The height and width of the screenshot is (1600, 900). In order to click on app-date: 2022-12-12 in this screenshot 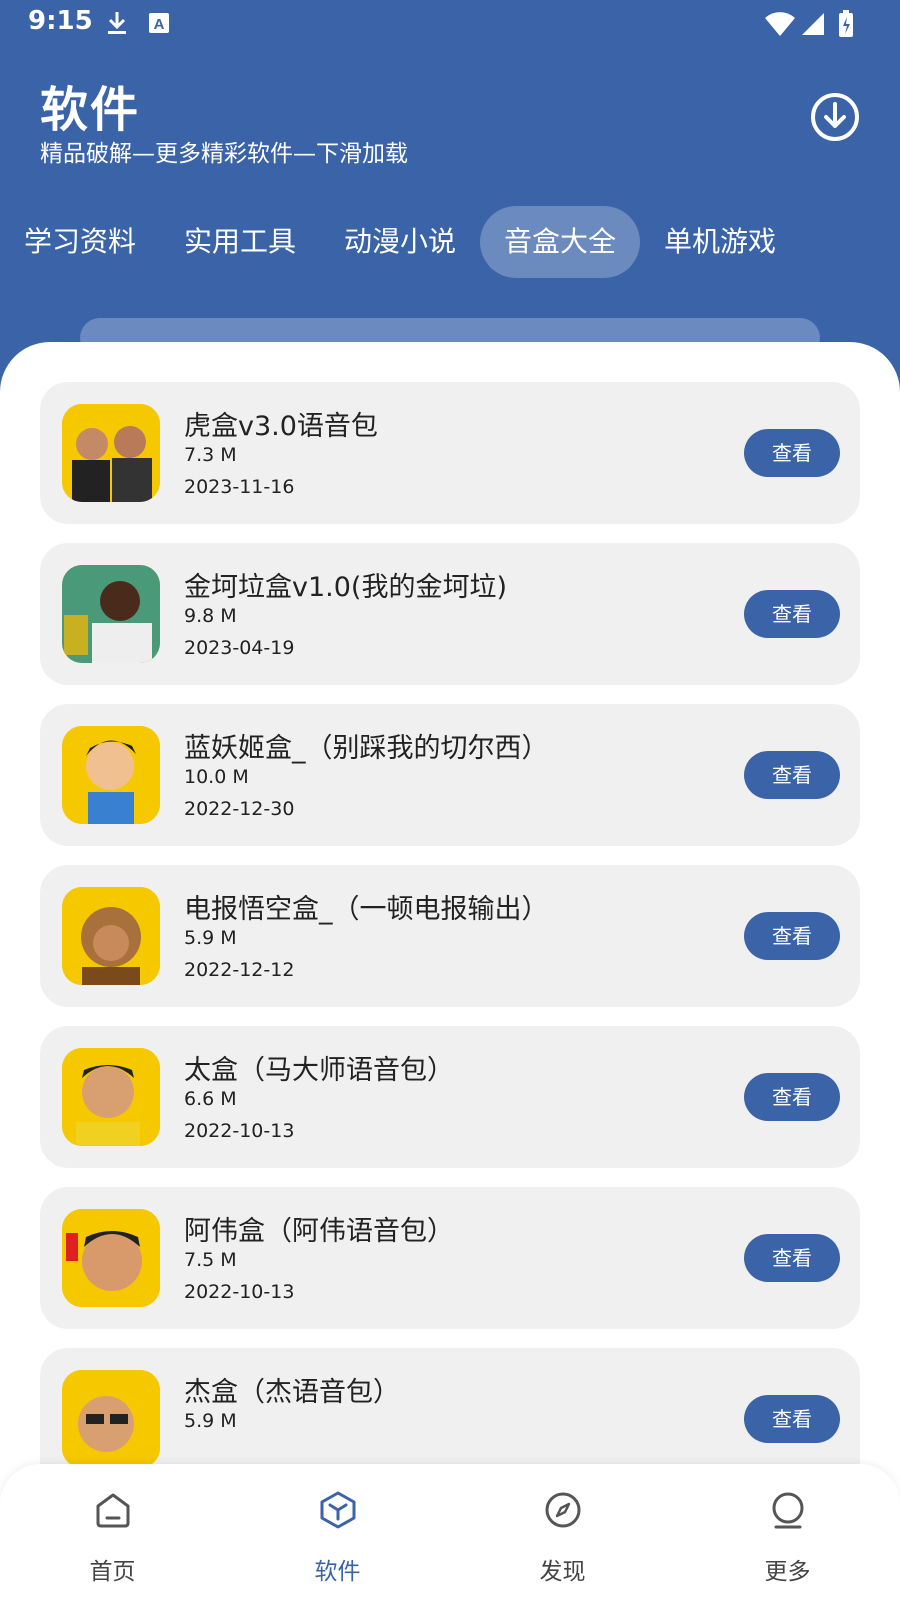, I will do `click(239, 970)`.